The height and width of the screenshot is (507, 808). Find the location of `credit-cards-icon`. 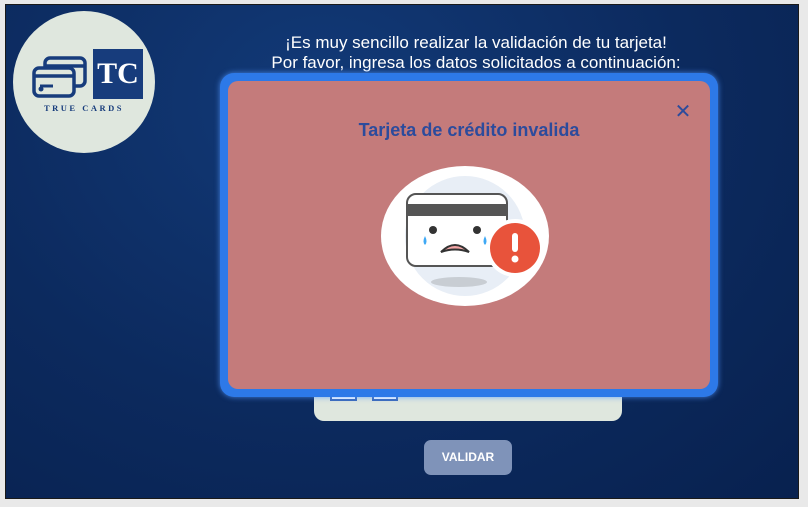

credit-cards-icon is located at coordinates (59, 77).